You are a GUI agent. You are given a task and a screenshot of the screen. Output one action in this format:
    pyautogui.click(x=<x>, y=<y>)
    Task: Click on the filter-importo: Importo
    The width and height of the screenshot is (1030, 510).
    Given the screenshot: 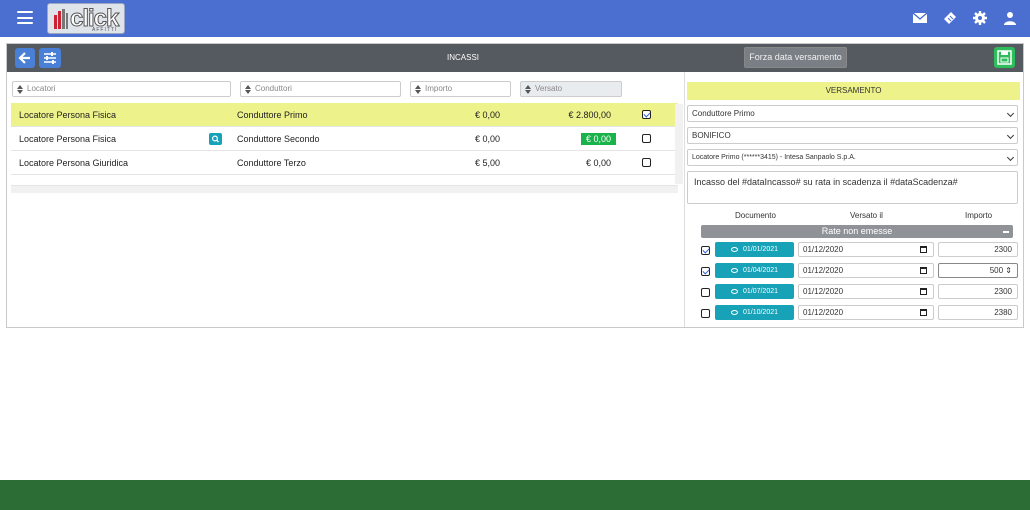 What is the action you would take?
    pyautogui.click(x=460, y=89)
    